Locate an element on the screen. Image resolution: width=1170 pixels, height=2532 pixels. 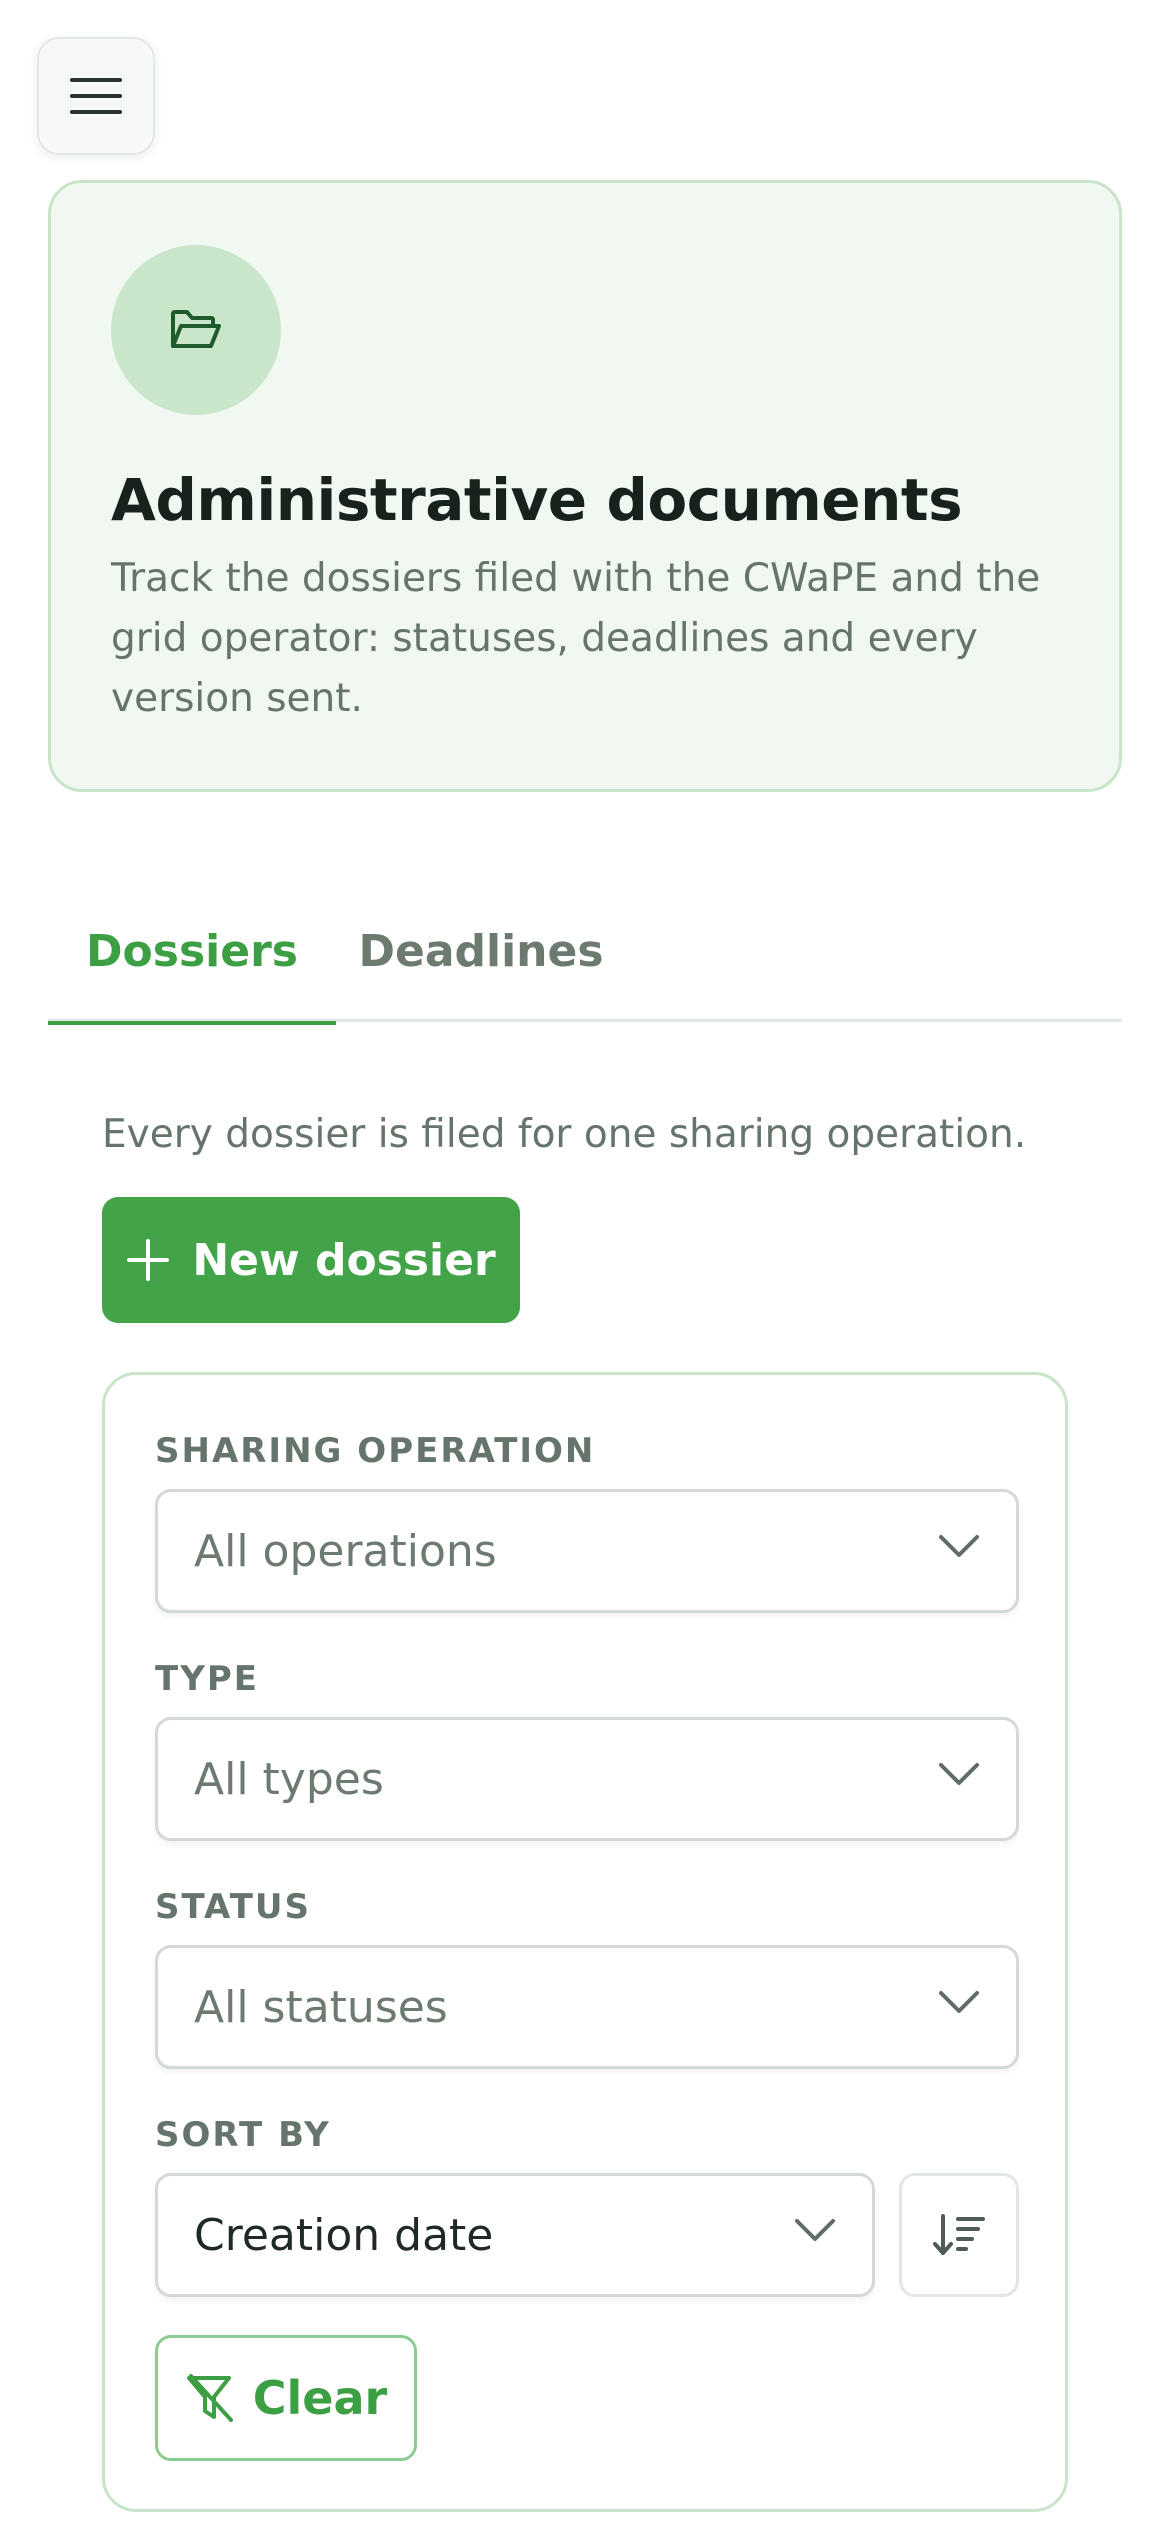
sharing-operation-select: All operations is located at coordinates (587, 1551).